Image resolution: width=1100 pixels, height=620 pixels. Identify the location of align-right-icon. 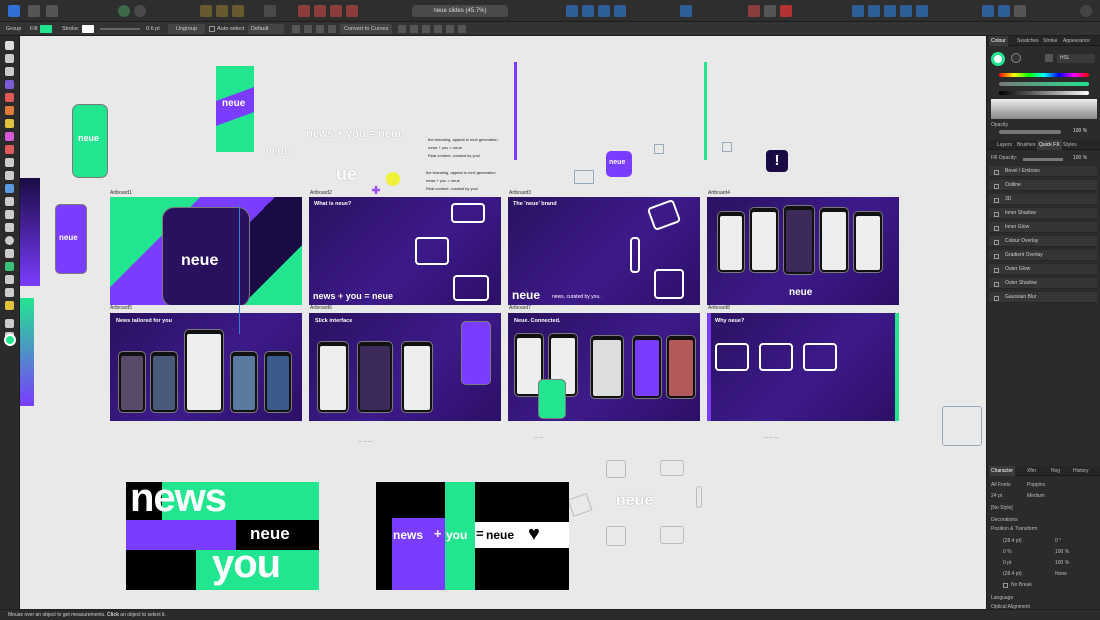
(238, 11).